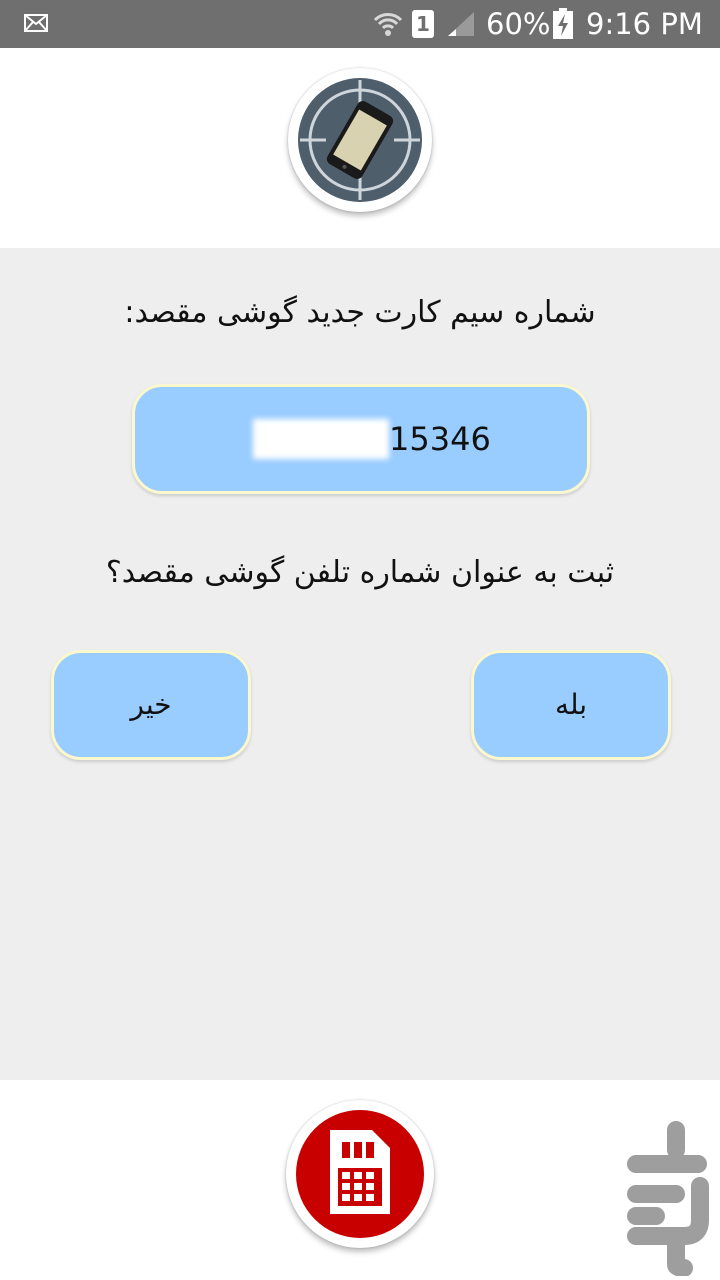 The image size is (720, 1280). I want to click on clock: 9:16 PM, so click(644, 24).